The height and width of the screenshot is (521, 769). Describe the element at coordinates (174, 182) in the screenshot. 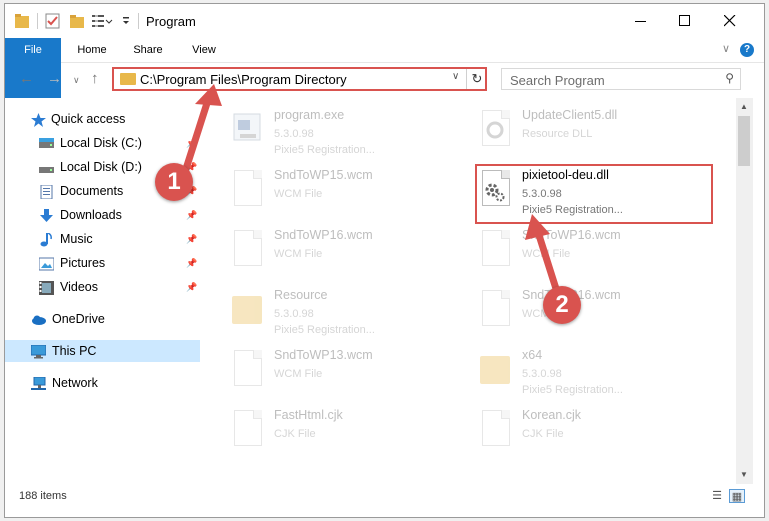

I see `step-badge-1: 1` at that location.